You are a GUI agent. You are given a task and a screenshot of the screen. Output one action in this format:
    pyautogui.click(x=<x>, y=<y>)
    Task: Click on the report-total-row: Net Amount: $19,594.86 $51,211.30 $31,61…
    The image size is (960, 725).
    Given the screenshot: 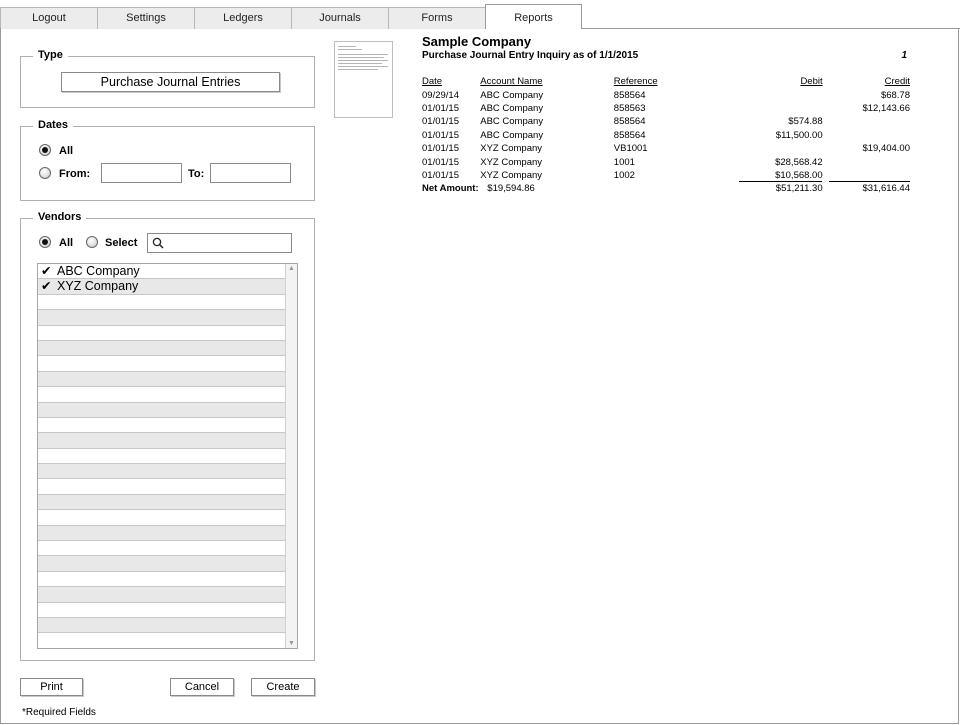 What is the action you would take?
    pyautogui.click(x=666, y=188)
    